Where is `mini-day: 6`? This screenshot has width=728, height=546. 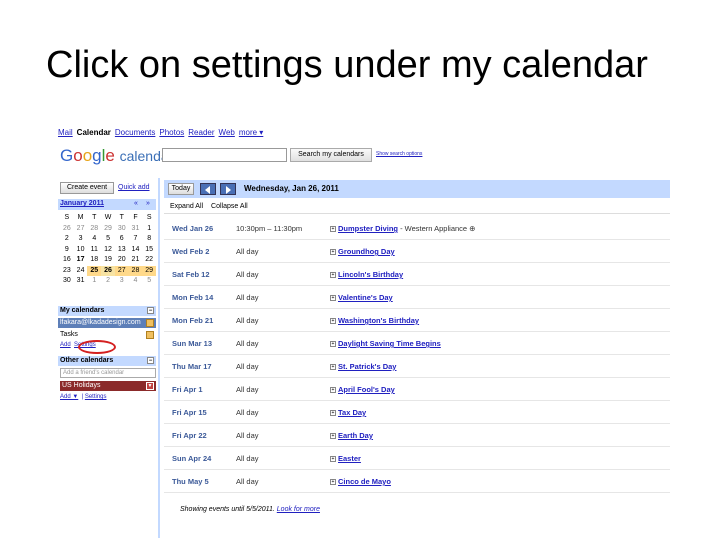
mini-day: 6 is located at coordinates (122, 239).